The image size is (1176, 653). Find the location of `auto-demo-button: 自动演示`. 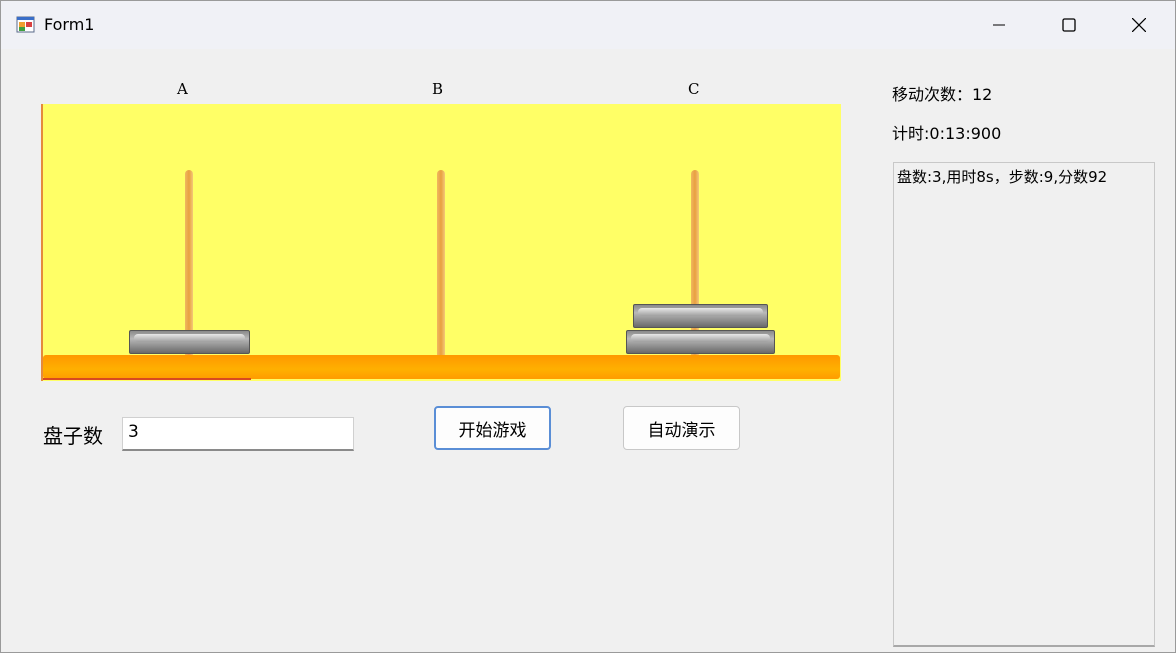

auto-demo-button: 自动演示 is located at coordinates (681, 428).